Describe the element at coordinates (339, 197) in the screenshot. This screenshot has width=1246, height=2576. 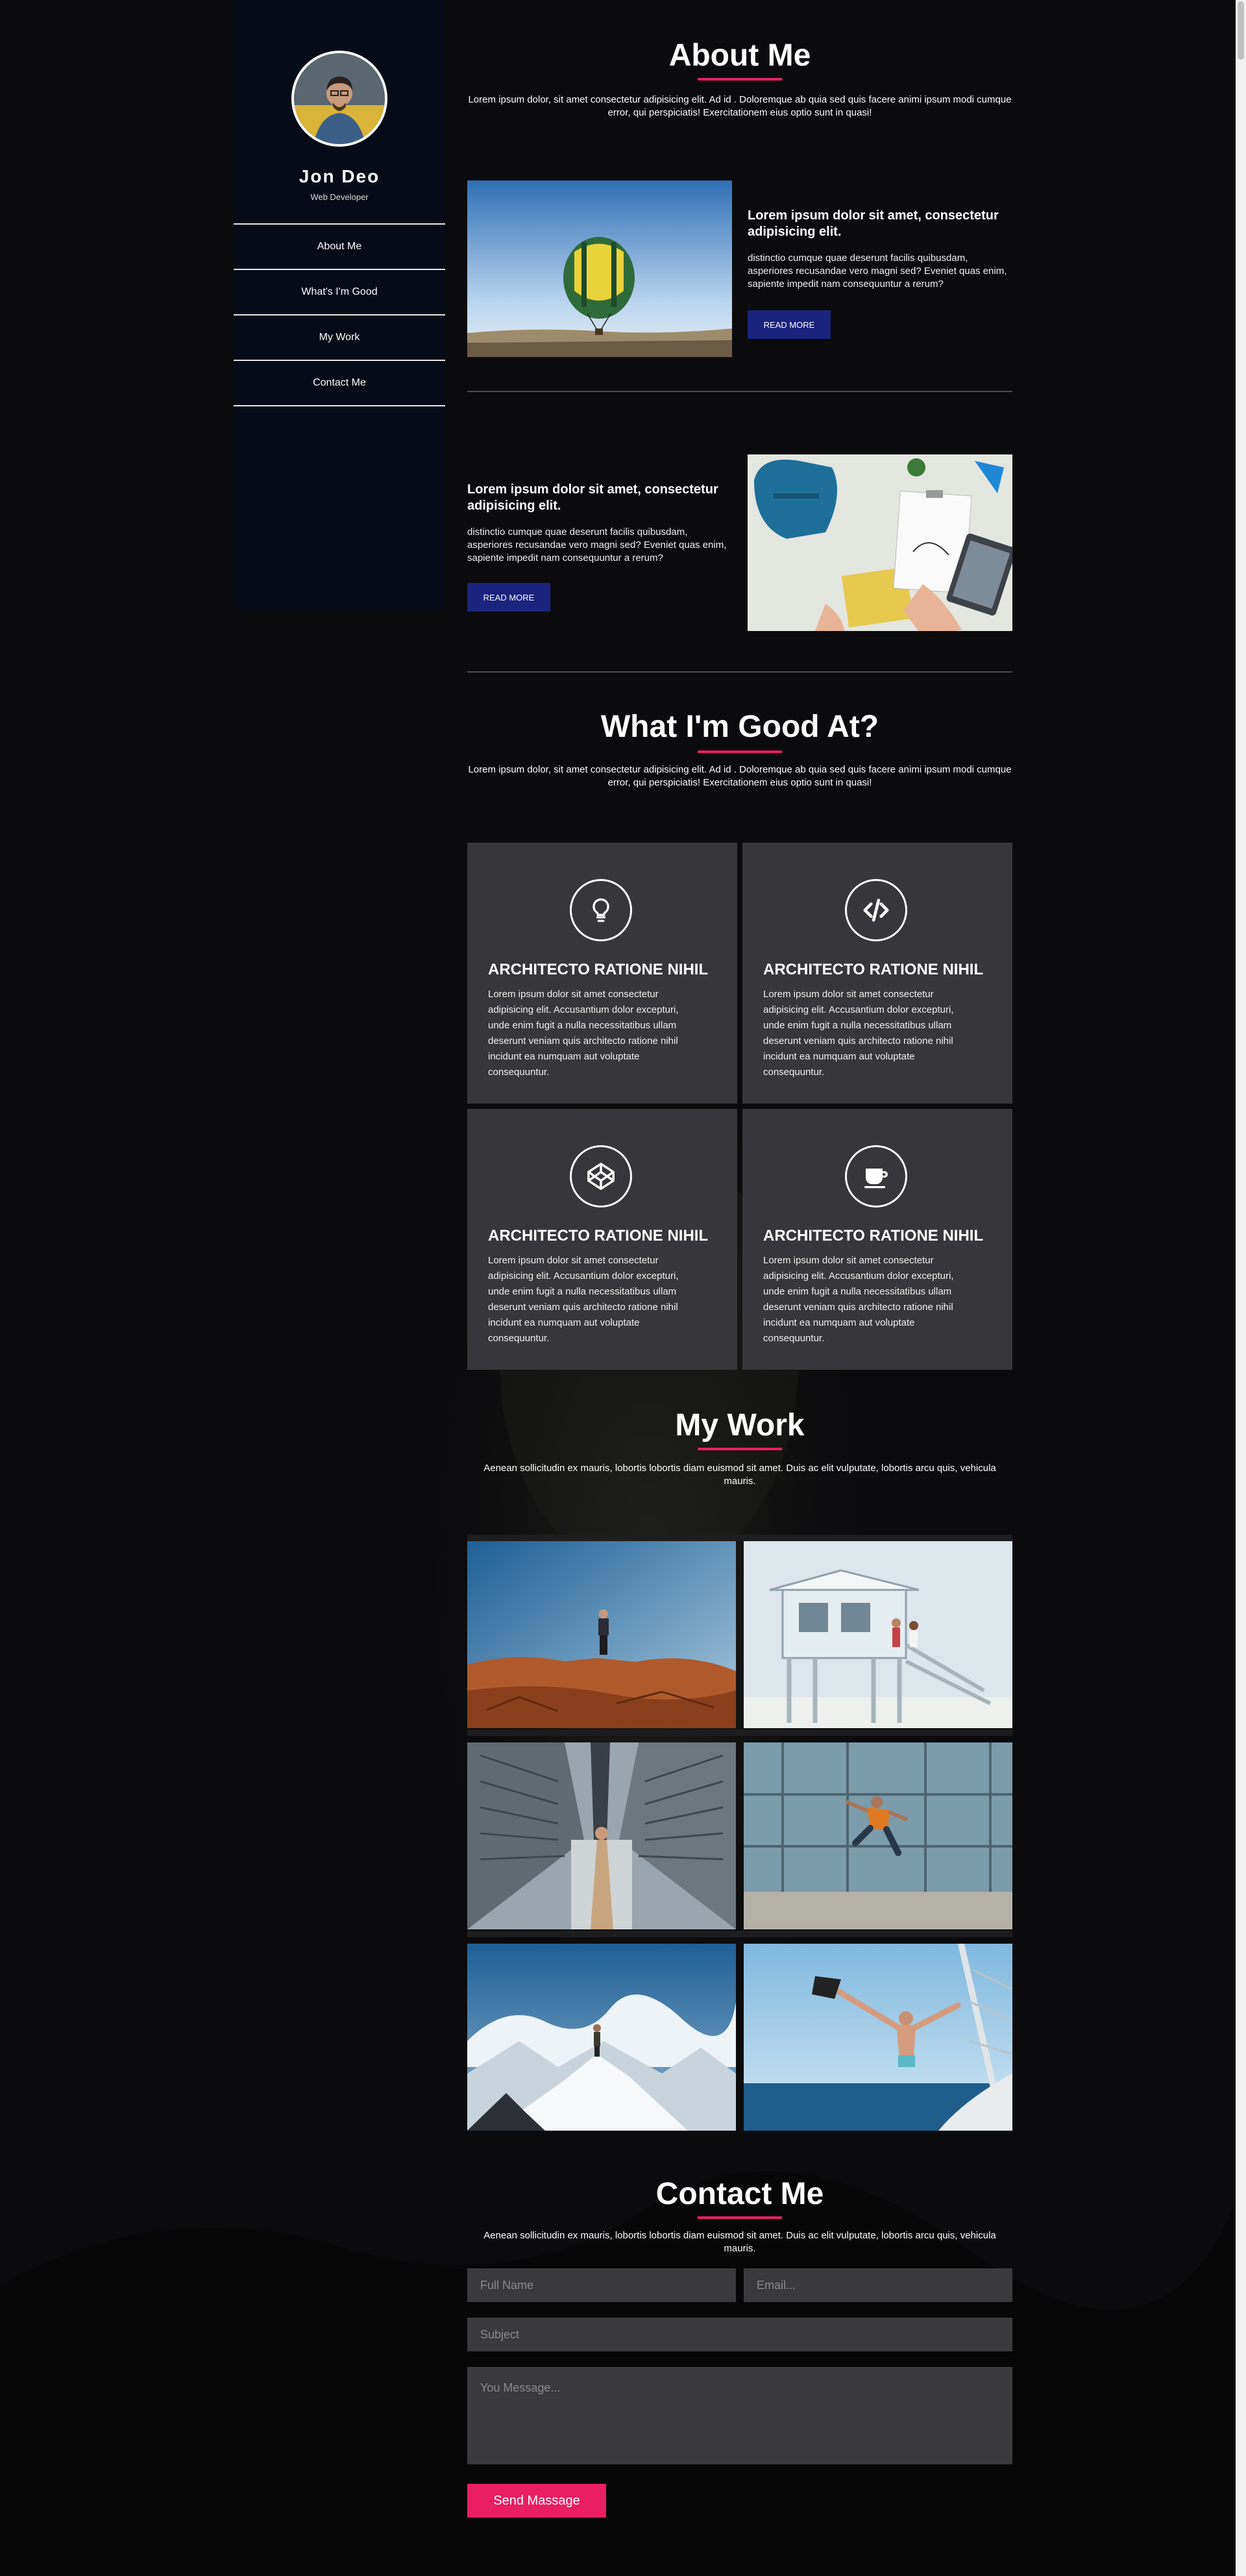
I see `profile-role: Web Developer` at that location.